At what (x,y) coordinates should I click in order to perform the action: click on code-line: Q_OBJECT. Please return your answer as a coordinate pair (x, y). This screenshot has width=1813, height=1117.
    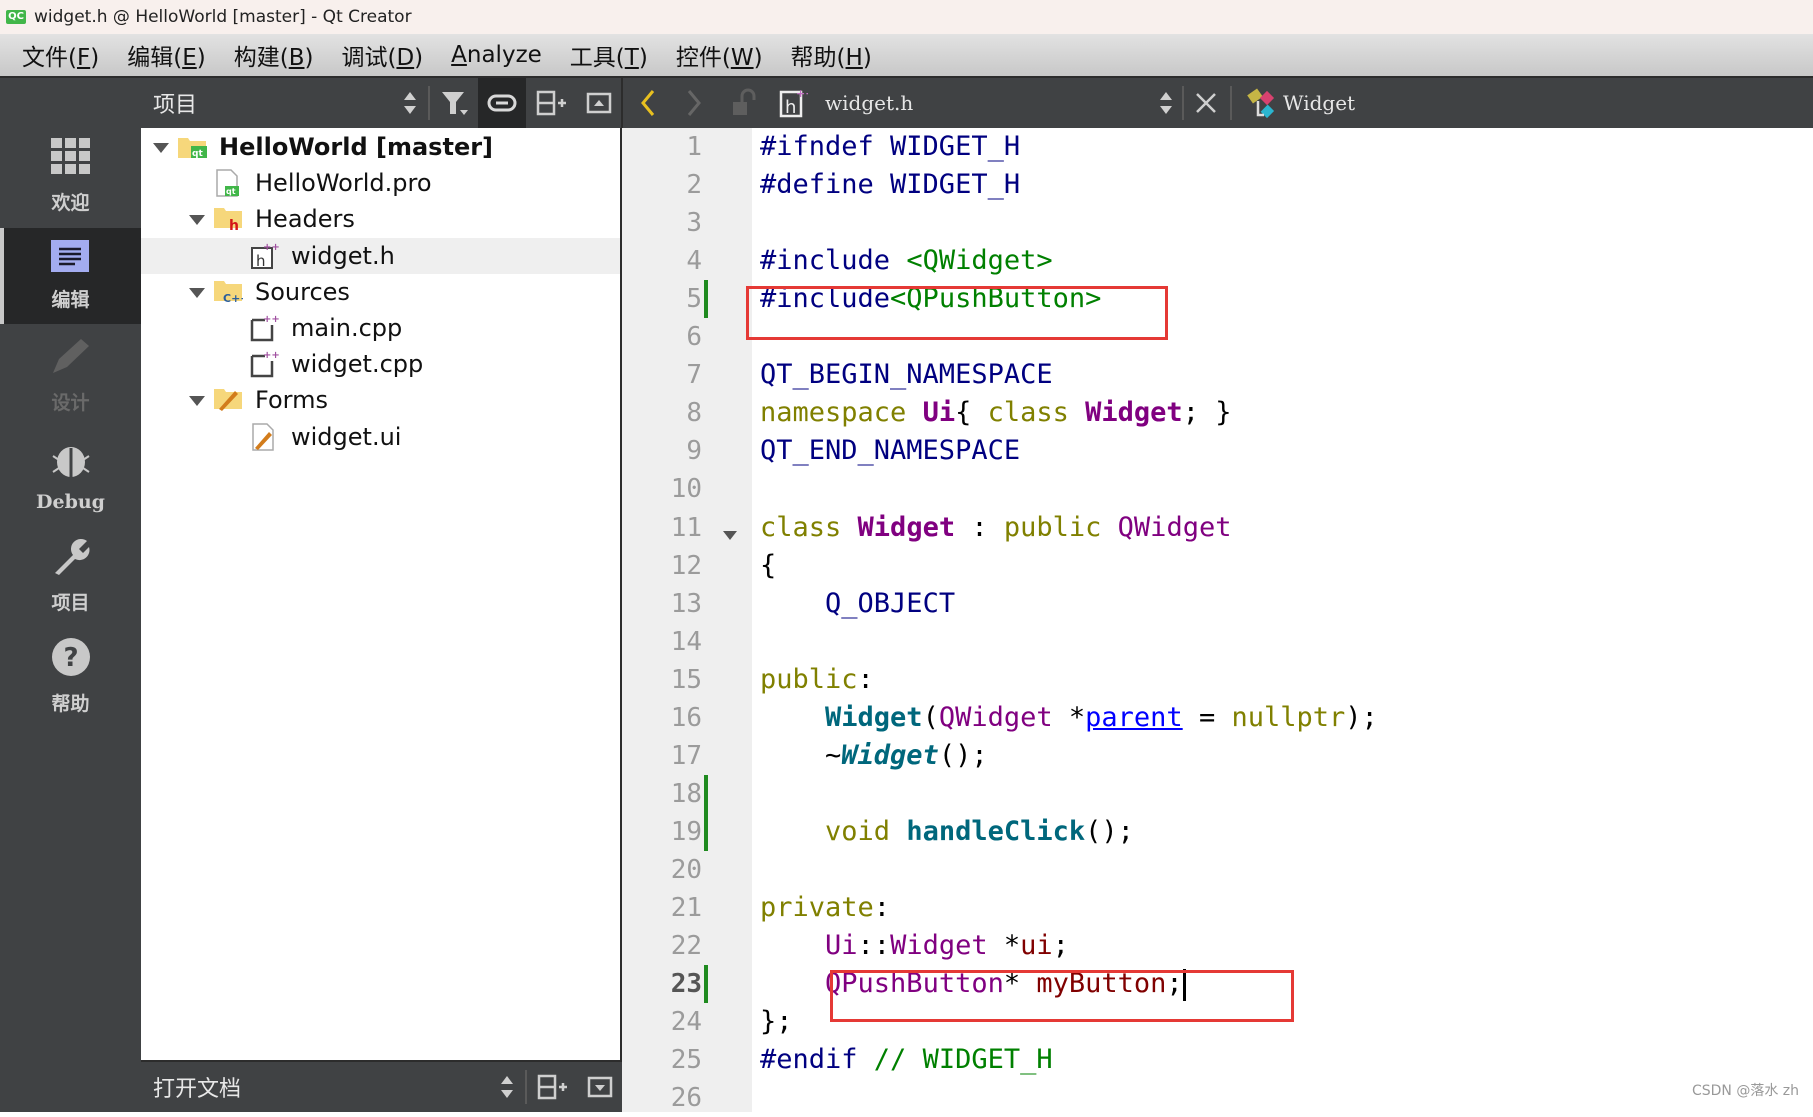
    Looking at the image, I should click on (857, 604).